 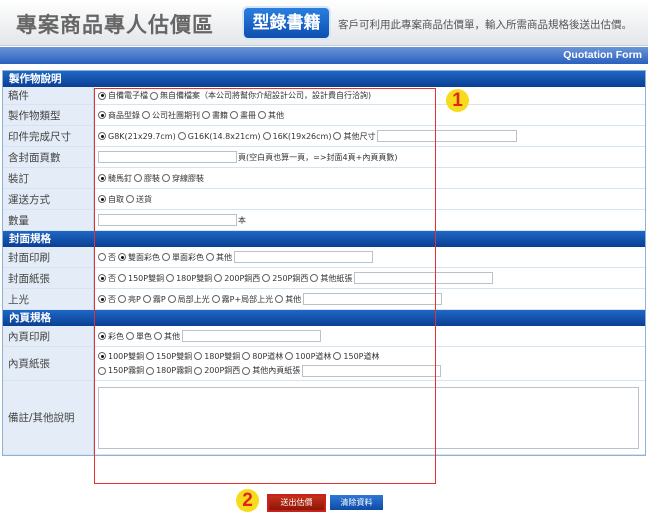 I want to click on form-title-bar: Quotation Form, so click(x=324, y=55).